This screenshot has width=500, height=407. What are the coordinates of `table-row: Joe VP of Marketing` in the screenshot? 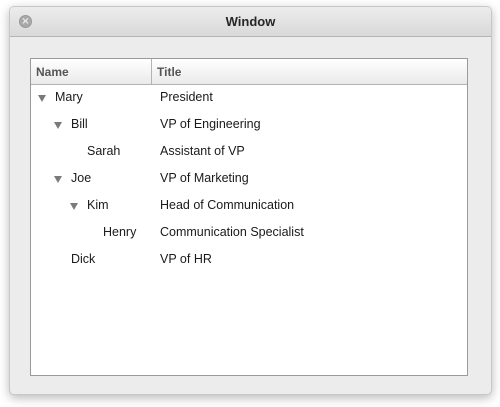 It's located at (249, 180).